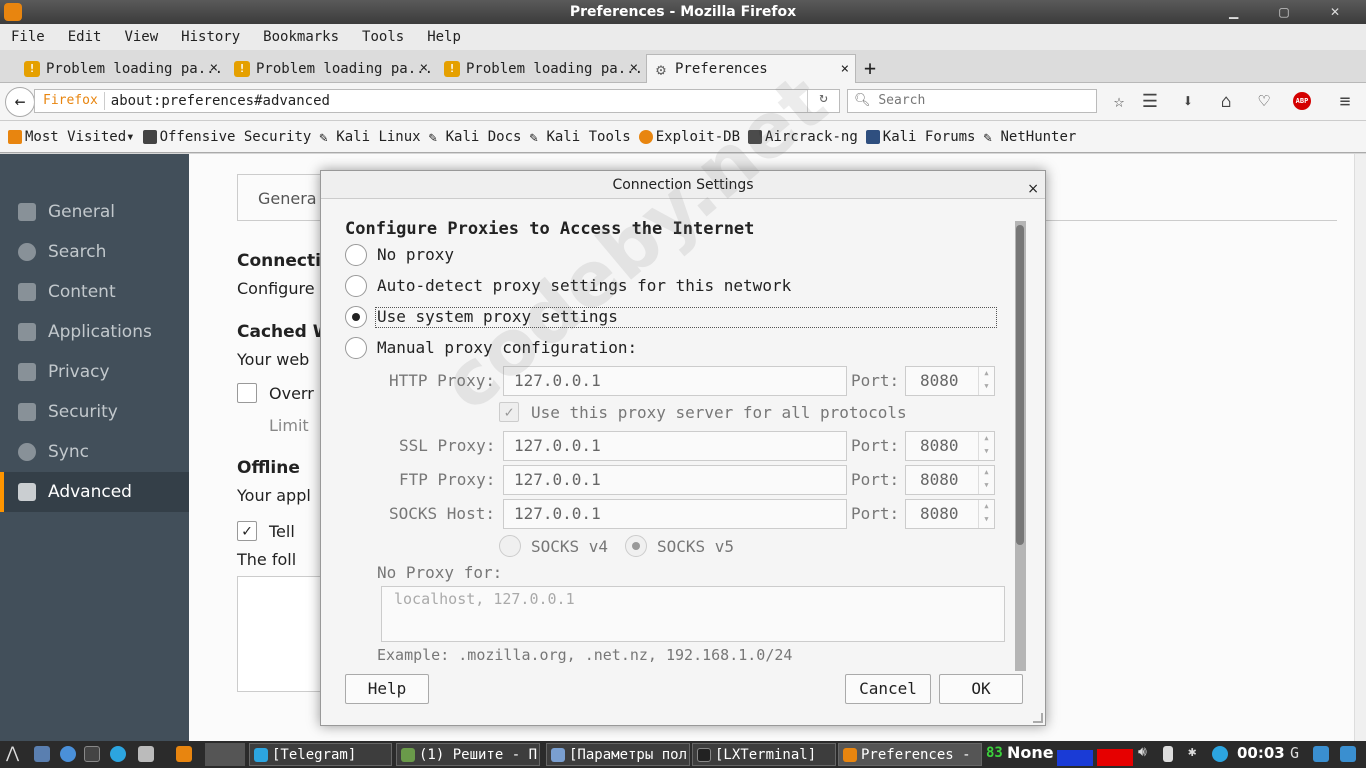 This screenshot has height=768, width=1366. What do you see at coordinates (28, 37) in the screenshot?
I see `menu-file: File` at bounding box center [28, 37].